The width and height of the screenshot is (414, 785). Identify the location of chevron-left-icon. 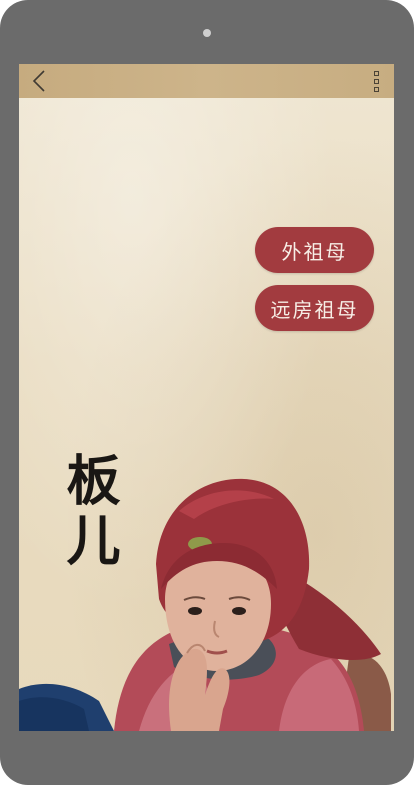
(38, 81).